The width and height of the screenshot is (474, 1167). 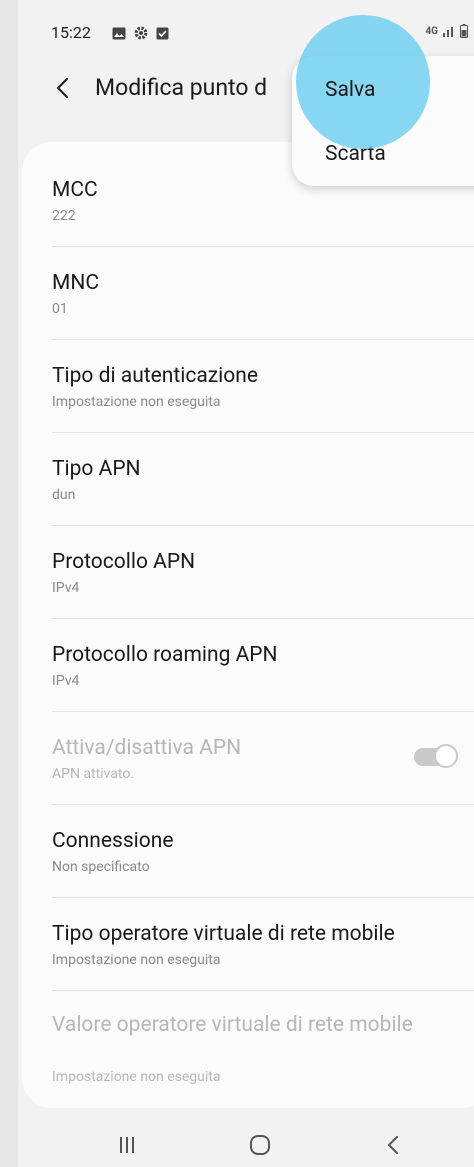 What do you see at coordinates (101, 867) in the screenshot?
I see `list-item-value: Non specificato` at bounding box center [101, 867].